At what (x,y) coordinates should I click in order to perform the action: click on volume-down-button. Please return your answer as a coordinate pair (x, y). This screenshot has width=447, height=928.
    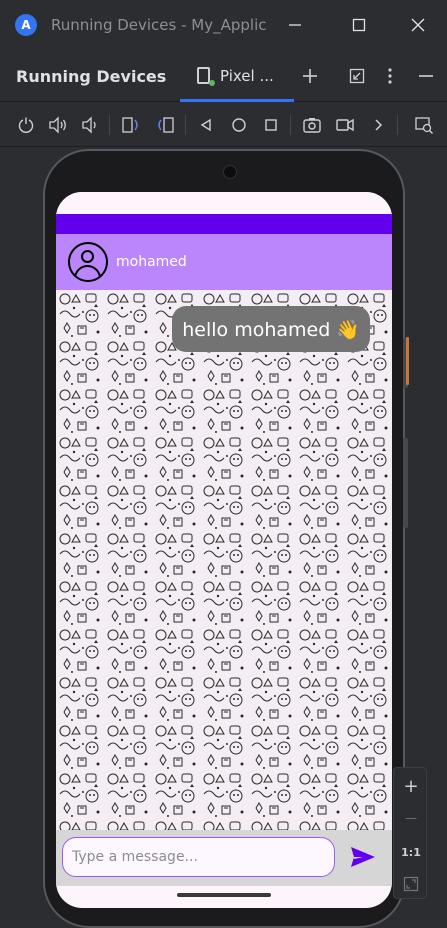
    Looking at the image, I should click on (90, 125).